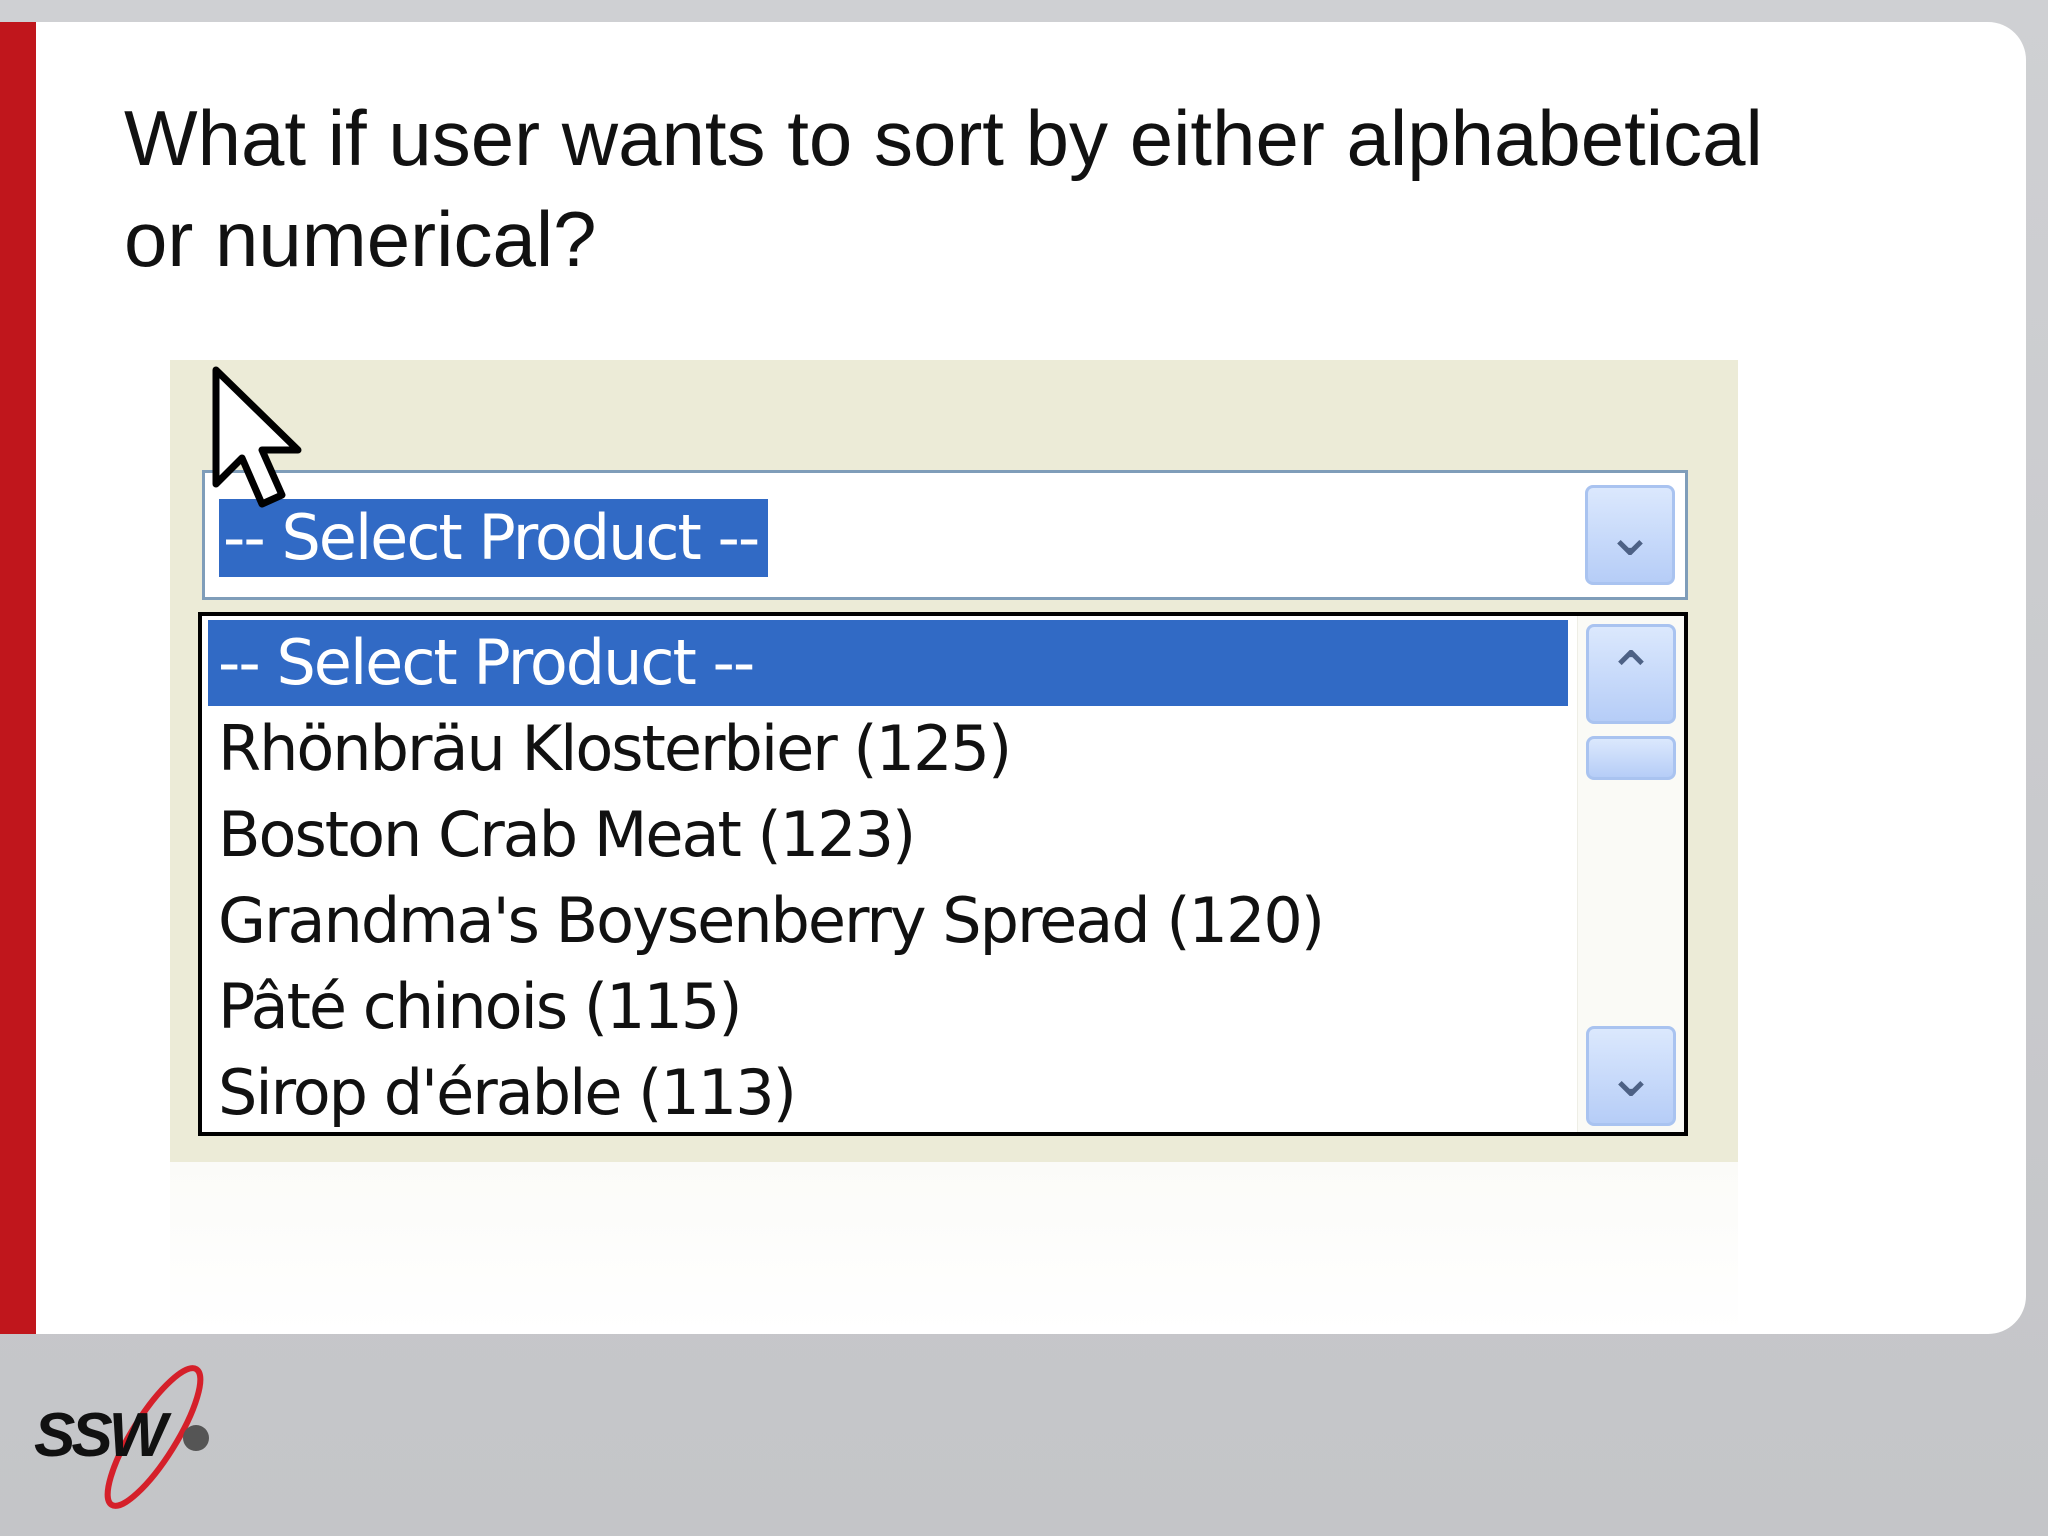  I want to click on scroll-down-button: ⌄, so click(1631, 1076).